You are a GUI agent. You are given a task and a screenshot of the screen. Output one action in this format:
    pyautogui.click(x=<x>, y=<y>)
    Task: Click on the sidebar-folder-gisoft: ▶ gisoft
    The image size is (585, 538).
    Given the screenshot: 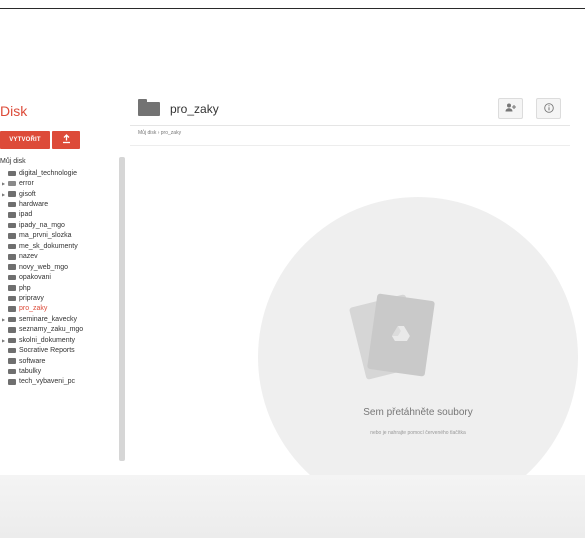 What is the action you would take?
    pyautogui.click(x=59, y=194)
    